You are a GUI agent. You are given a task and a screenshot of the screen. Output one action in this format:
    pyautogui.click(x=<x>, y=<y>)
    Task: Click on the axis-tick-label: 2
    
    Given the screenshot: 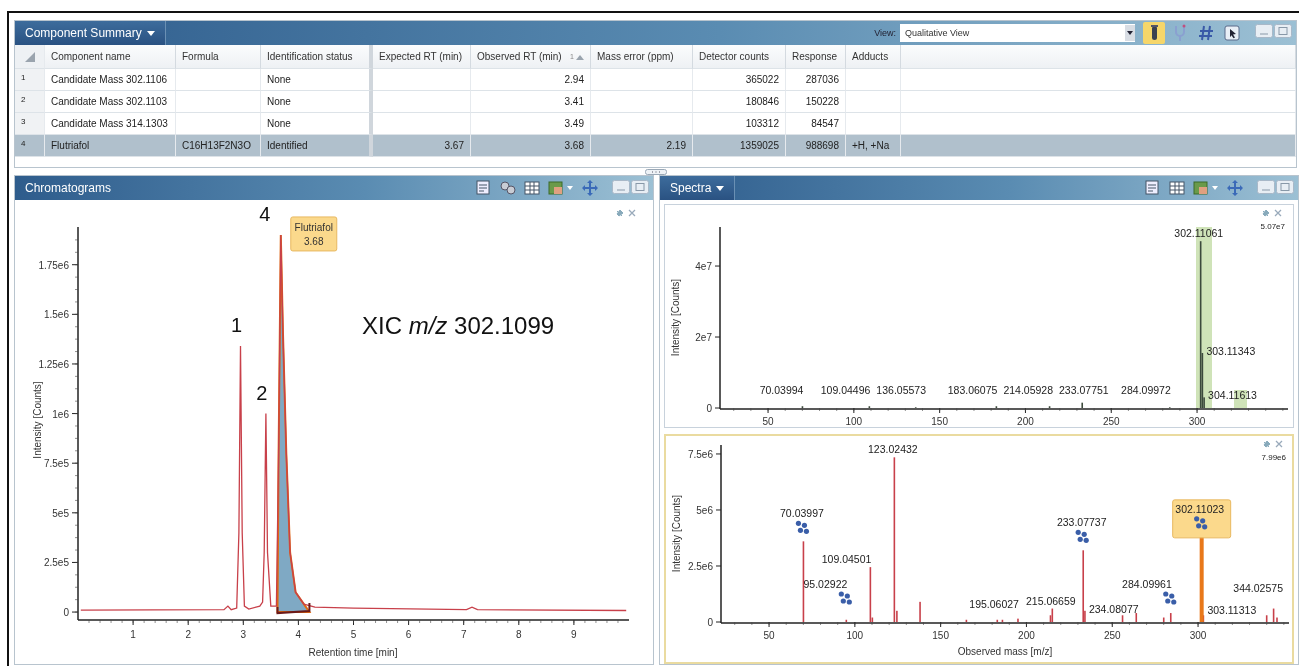 What is the action you would take?
    pyautogui.click(x=188, y=634)
    